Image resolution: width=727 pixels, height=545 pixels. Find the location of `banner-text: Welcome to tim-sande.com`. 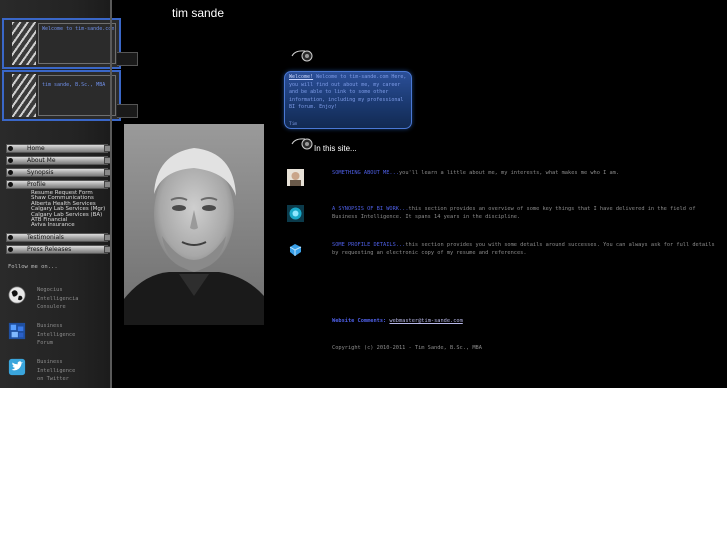

banner-text: Welcome to tim-sande.com is located at coordinates (78, 29).